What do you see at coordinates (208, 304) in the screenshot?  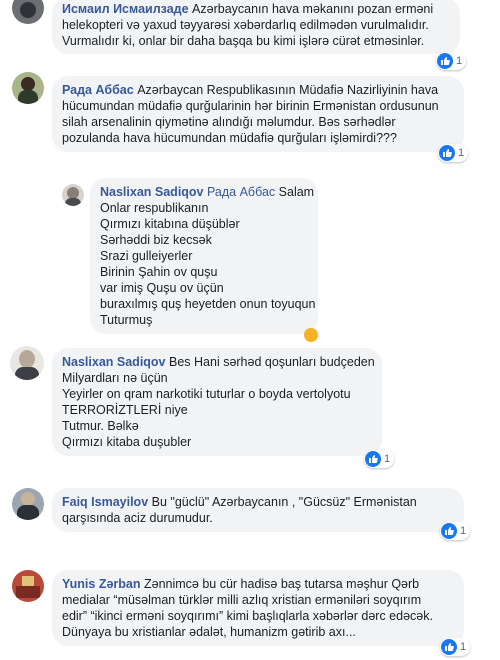 I see `comment-text-line: buraxılmış quş heyetden onun toyuqun` at bounding box center [208, 304].